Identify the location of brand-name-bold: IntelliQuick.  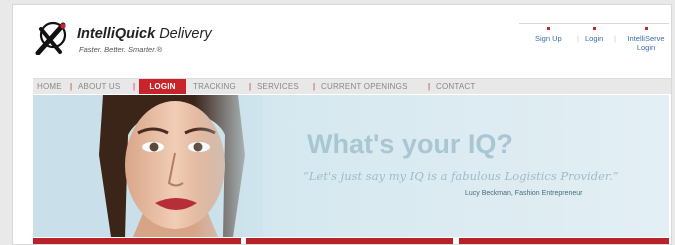
(116, 34).